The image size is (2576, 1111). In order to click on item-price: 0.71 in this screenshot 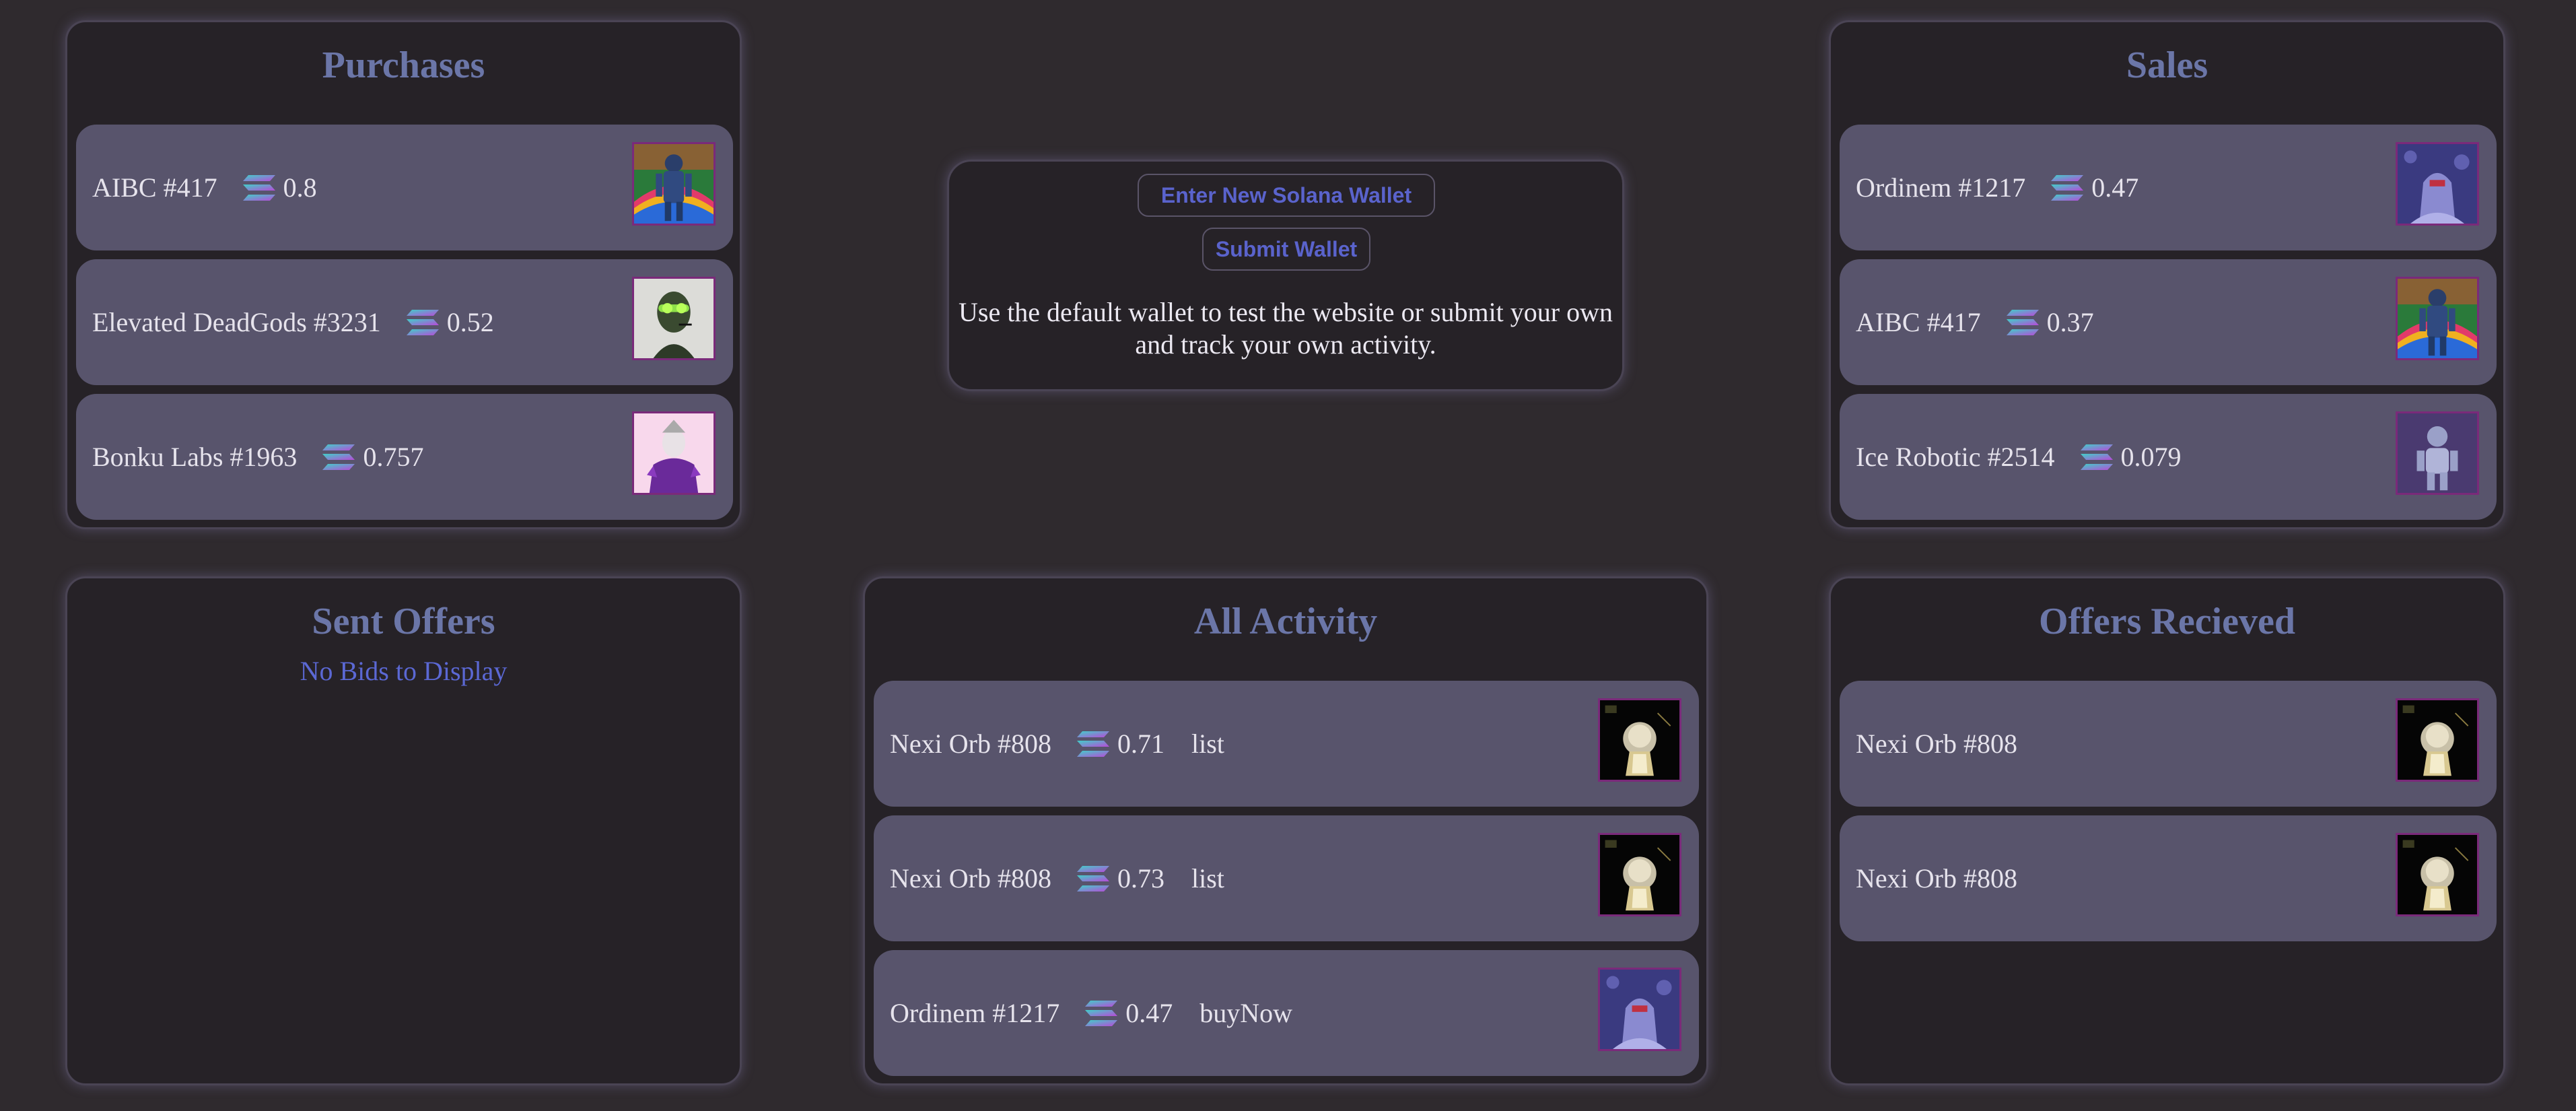, I will do `click(1140, 744)`.